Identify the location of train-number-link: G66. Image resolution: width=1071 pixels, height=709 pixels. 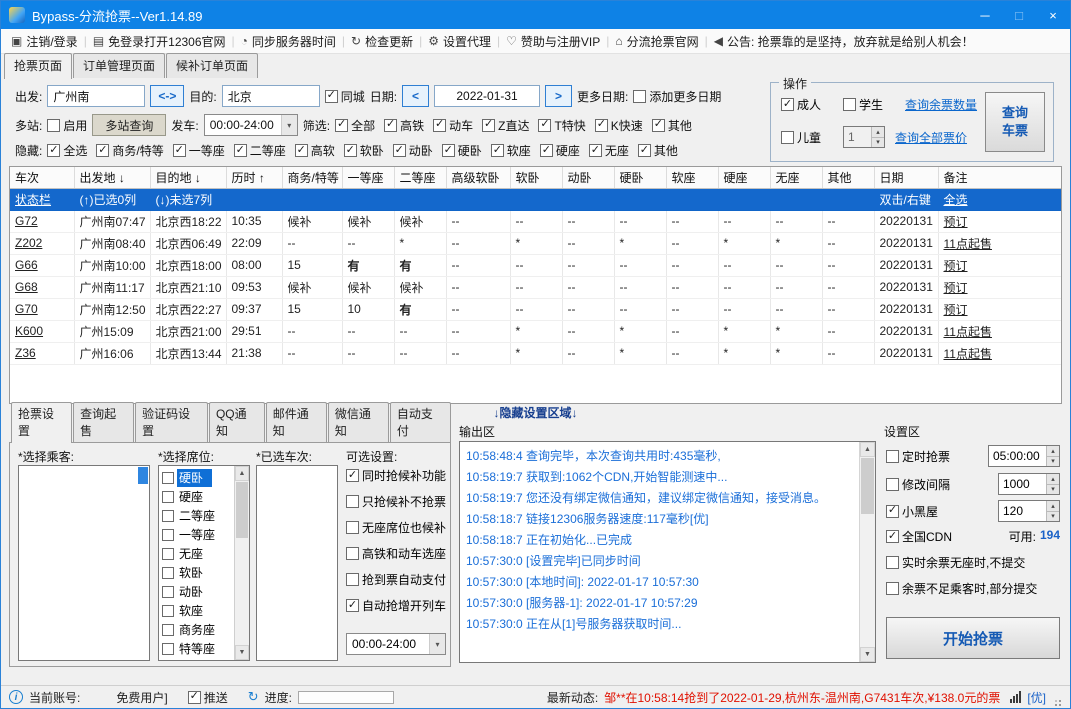
(42, 265).